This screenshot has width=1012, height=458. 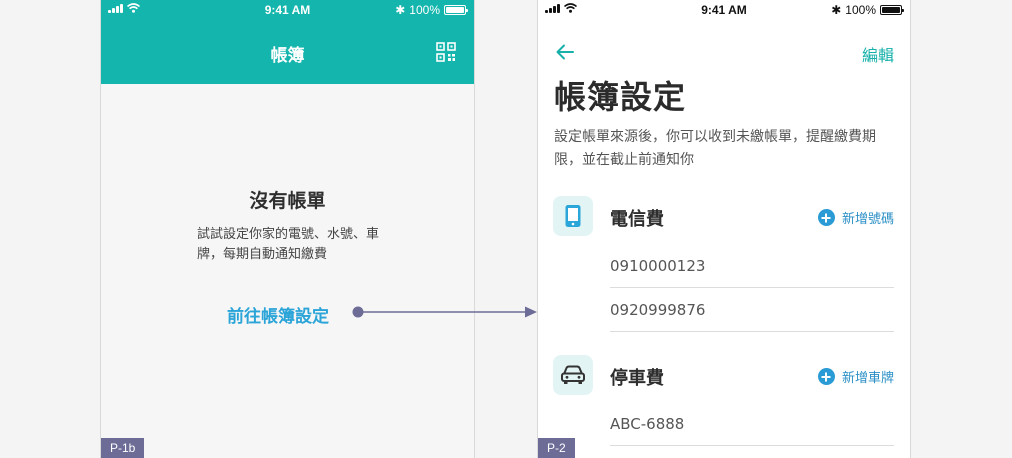 What do you see at coordinates (752, 266) in the screenshot?
I see `list-item: 0910000123` at bounding box center [752, 266].